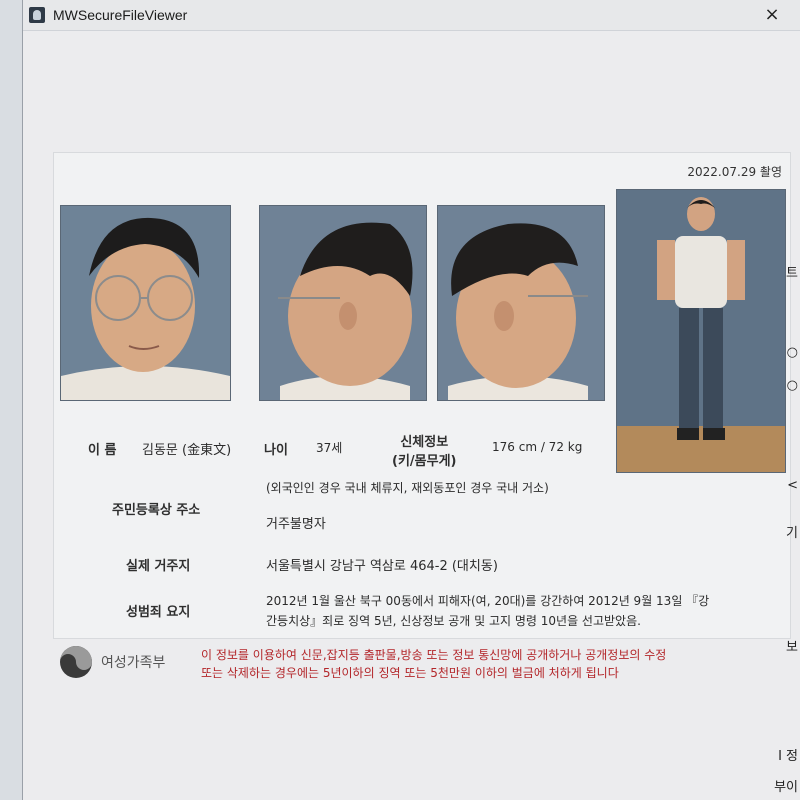 This screenshot has width=800, height=800. What do you see at coordinates (37, 15) in the screenshot?
I see `app-icon` at bounding box center [37, 15].